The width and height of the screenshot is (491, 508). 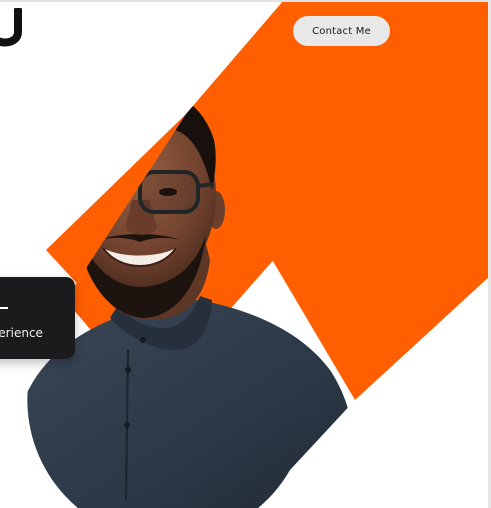 What do you see at coordinates (11, 30) in the screenshot?
I see `u-logo-icon` at bounding box center [11, 30].